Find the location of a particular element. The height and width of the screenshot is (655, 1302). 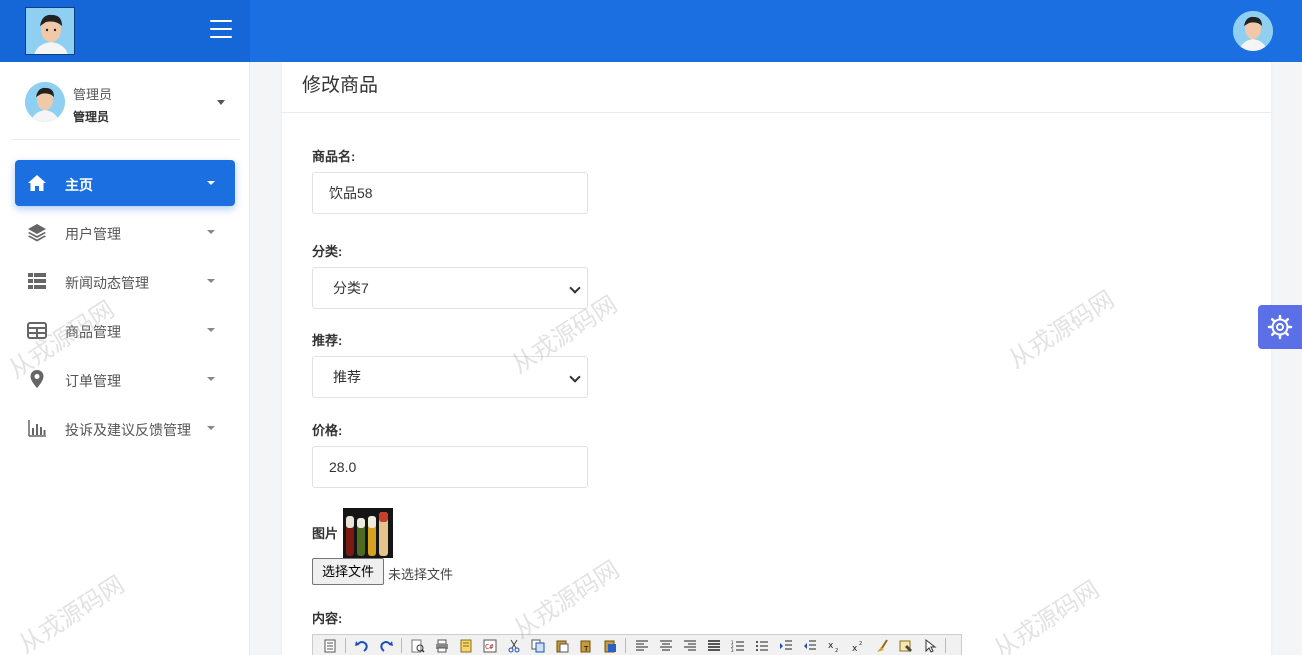

bar-chart-icon is located at coordinates (37, 428).